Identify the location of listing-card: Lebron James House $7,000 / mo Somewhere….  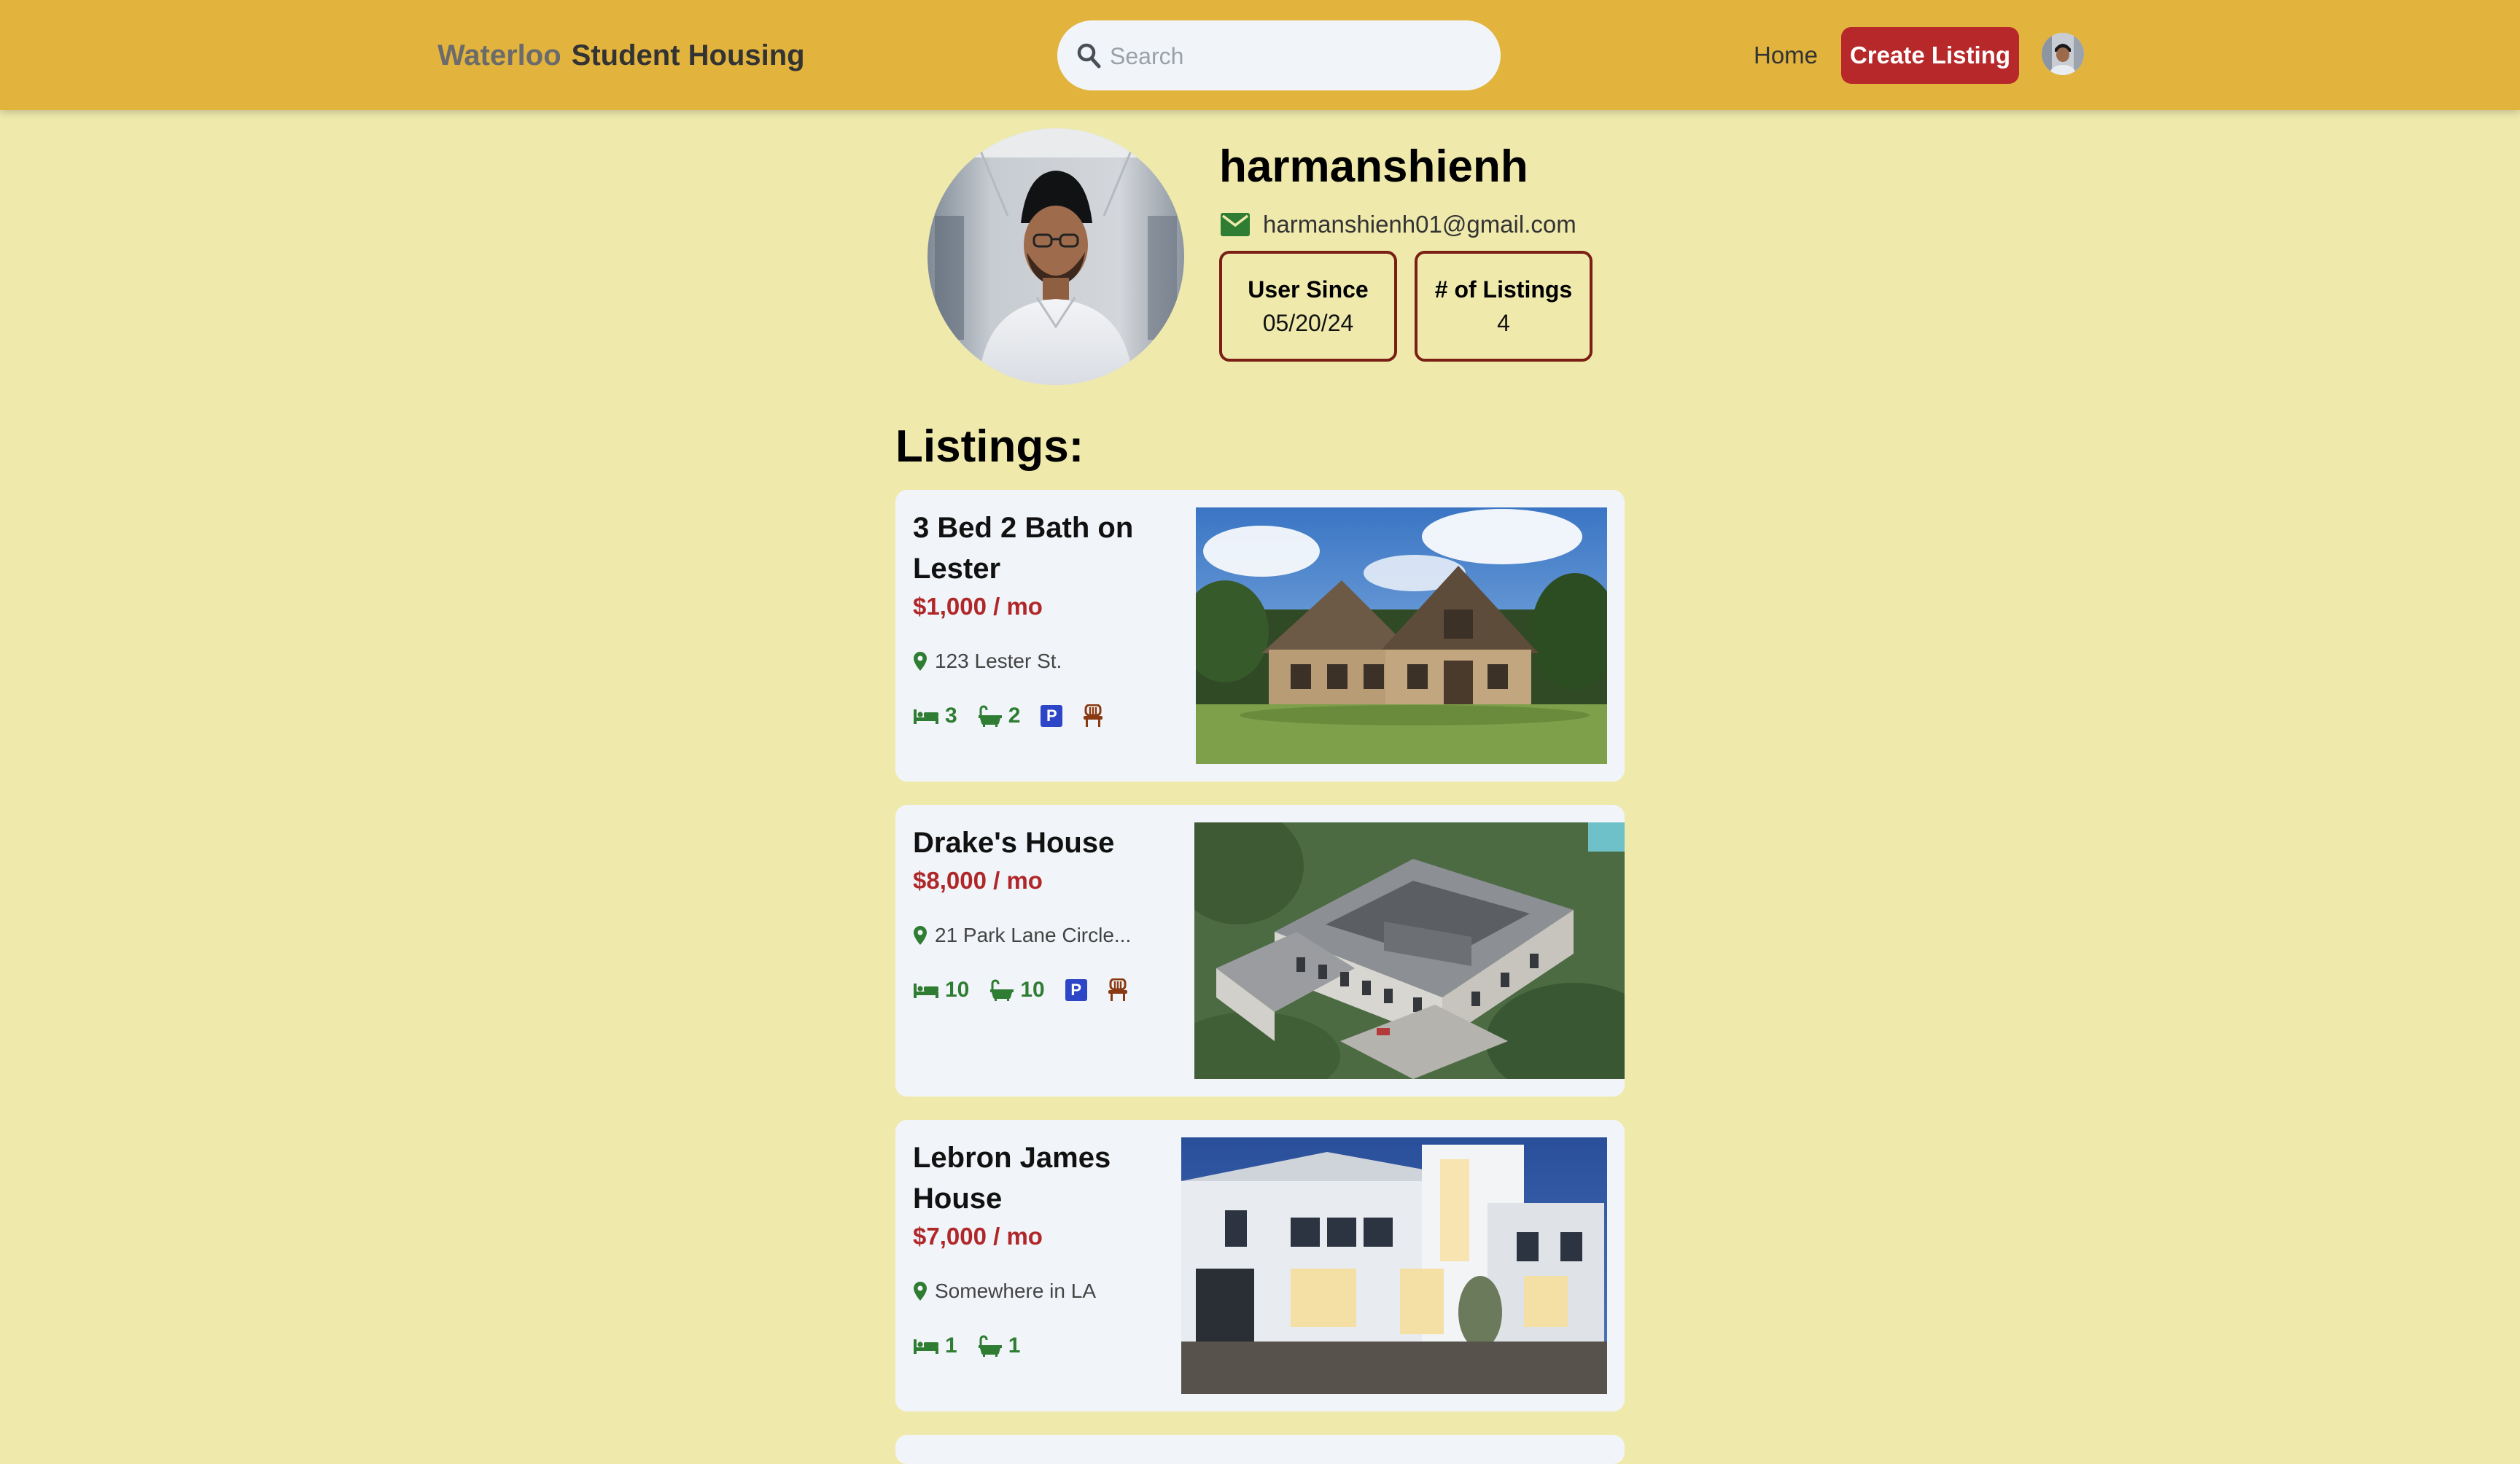
(1260, 1266).